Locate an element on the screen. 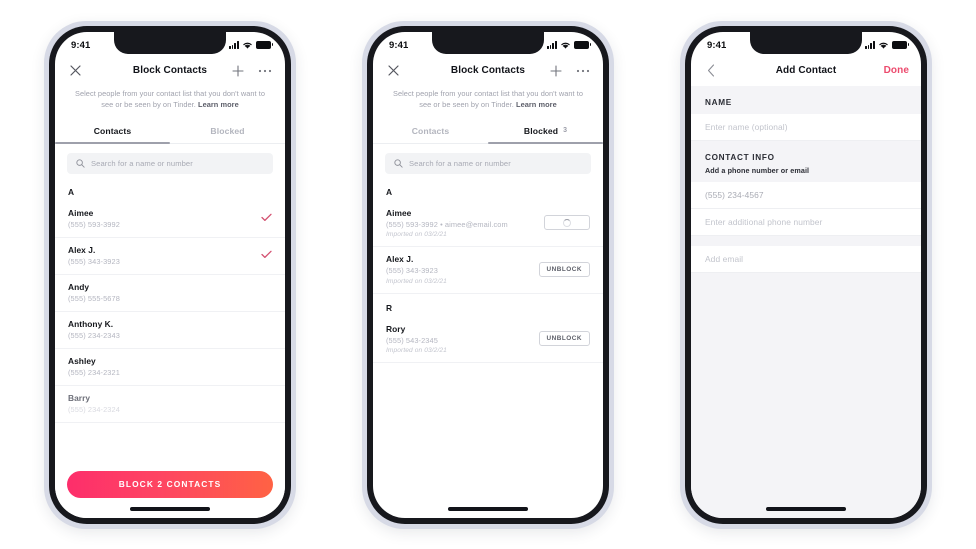 This screenshot has width=976, height=549. phone2-tab-underline-track is located at coordinates (488, 143).